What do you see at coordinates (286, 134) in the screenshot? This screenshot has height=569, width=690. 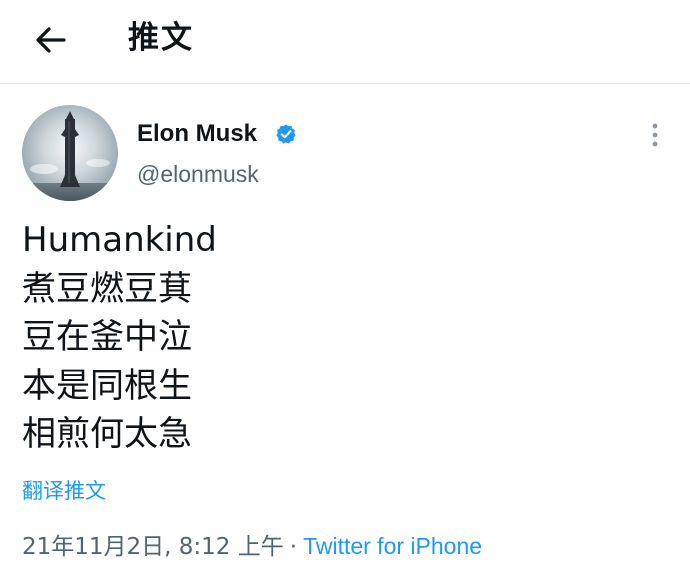 I see `verified-badge-icon` at bounding box center [286, 134].